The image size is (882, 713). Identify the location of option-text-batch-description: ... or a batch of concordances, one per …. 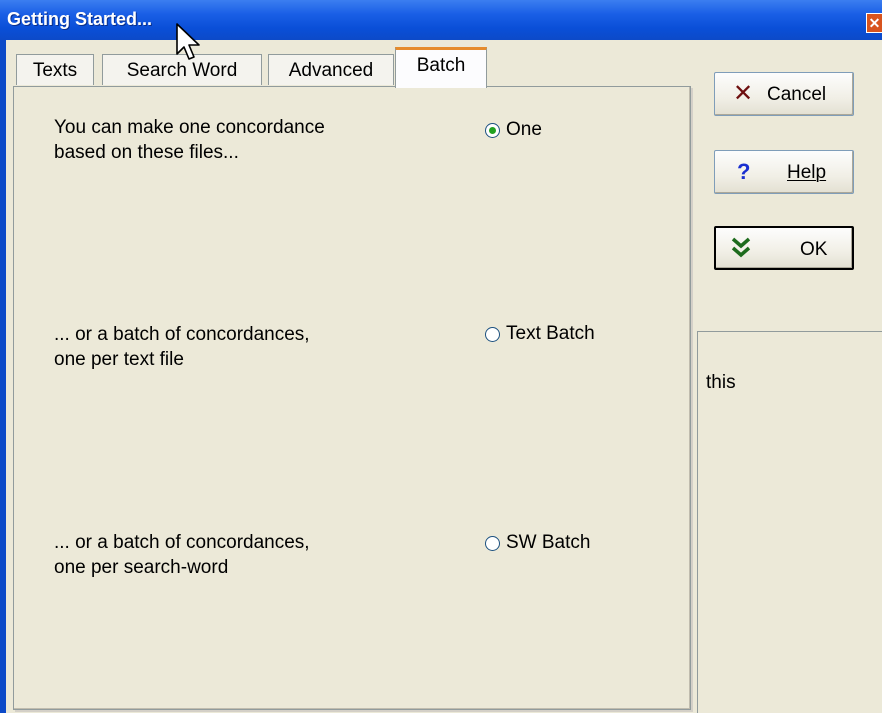
(182, 347).